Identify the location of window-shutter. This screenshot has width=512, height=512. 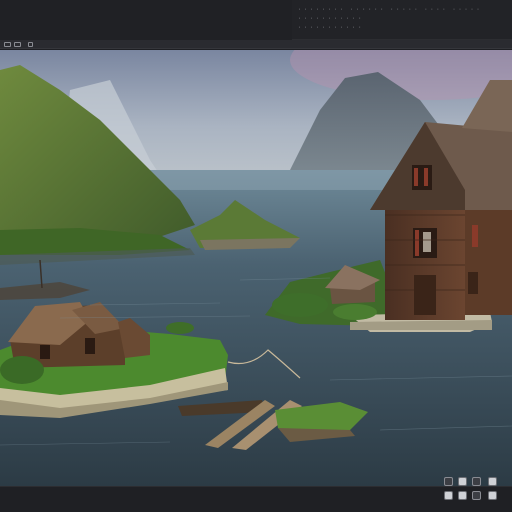
(417, 243).